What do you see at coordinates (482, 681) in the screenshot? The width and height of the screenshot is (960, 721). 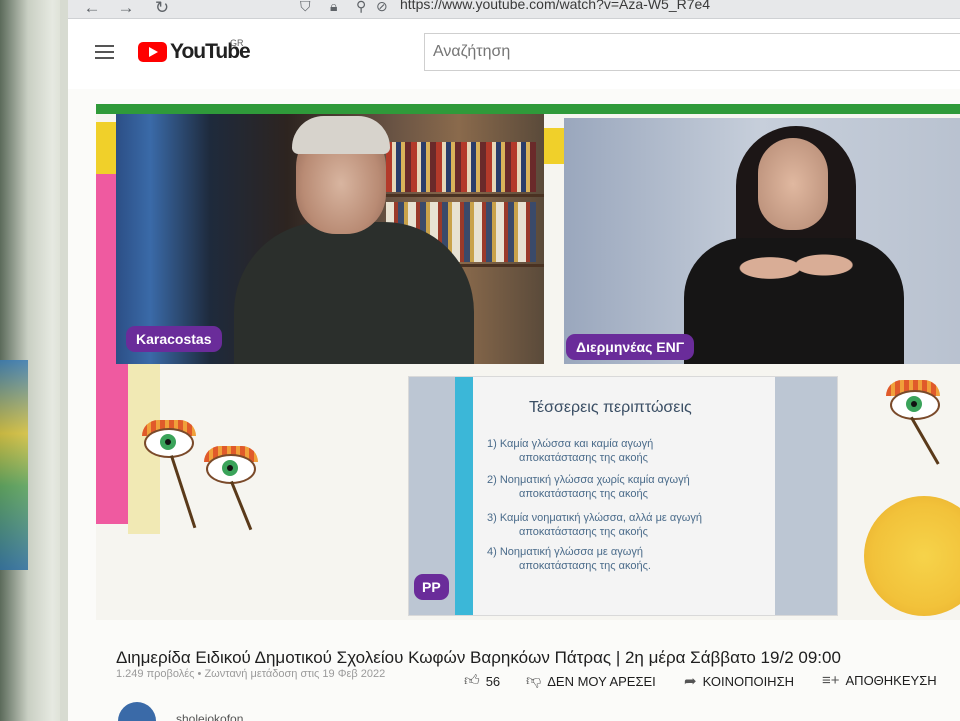 I see `like-button: 👍︎ 56` at bounding box center [482, 681].